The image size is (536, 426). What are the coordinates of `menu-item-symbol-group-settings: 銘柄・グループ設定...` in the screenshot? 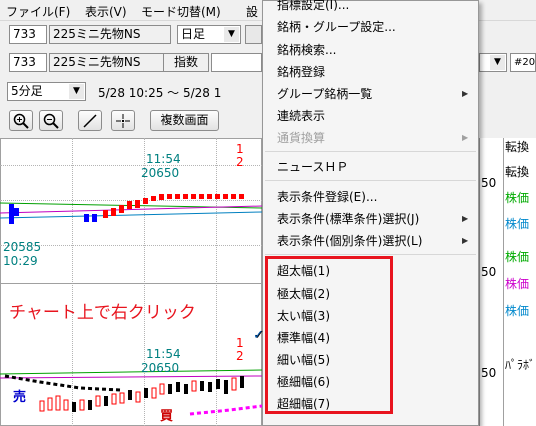 It's located at (336, 26).